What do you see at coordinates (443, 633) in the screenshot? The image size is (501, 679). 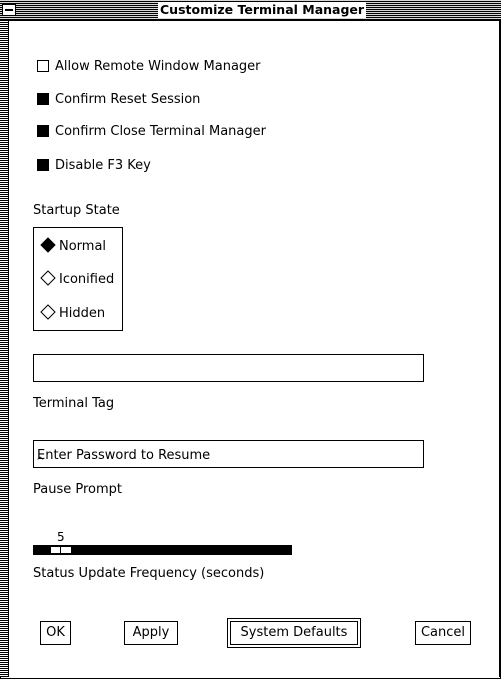 I see `cancel-button: Cancel` at bounding box center [443, 633].